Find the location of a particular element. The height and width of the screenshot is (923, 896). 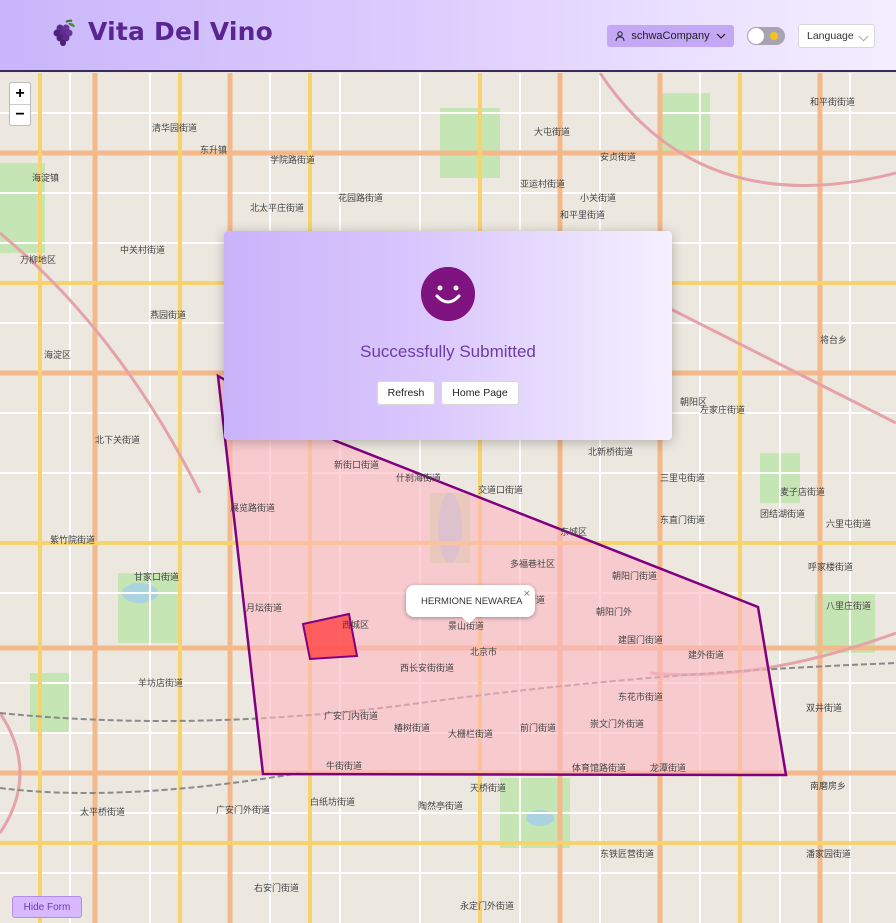

user-icon is located at coordinates (620, 36).